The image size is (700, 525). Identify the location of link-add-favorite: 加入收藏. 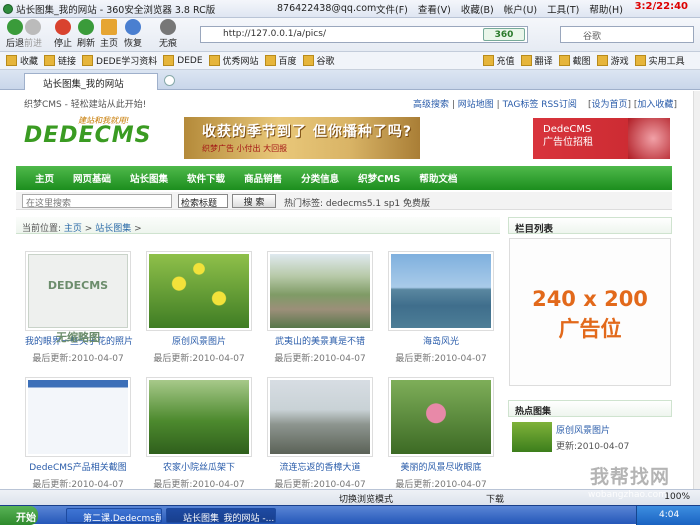
(655, 105).